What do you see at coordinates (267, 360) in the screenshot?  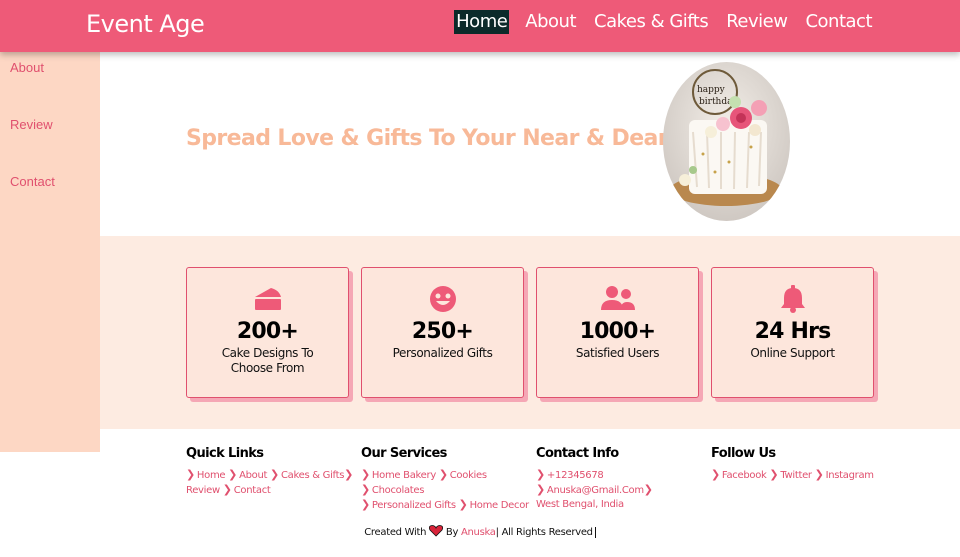 I see `stat-label: Cake Designs To Choose From` at bounding box center [267, 360].